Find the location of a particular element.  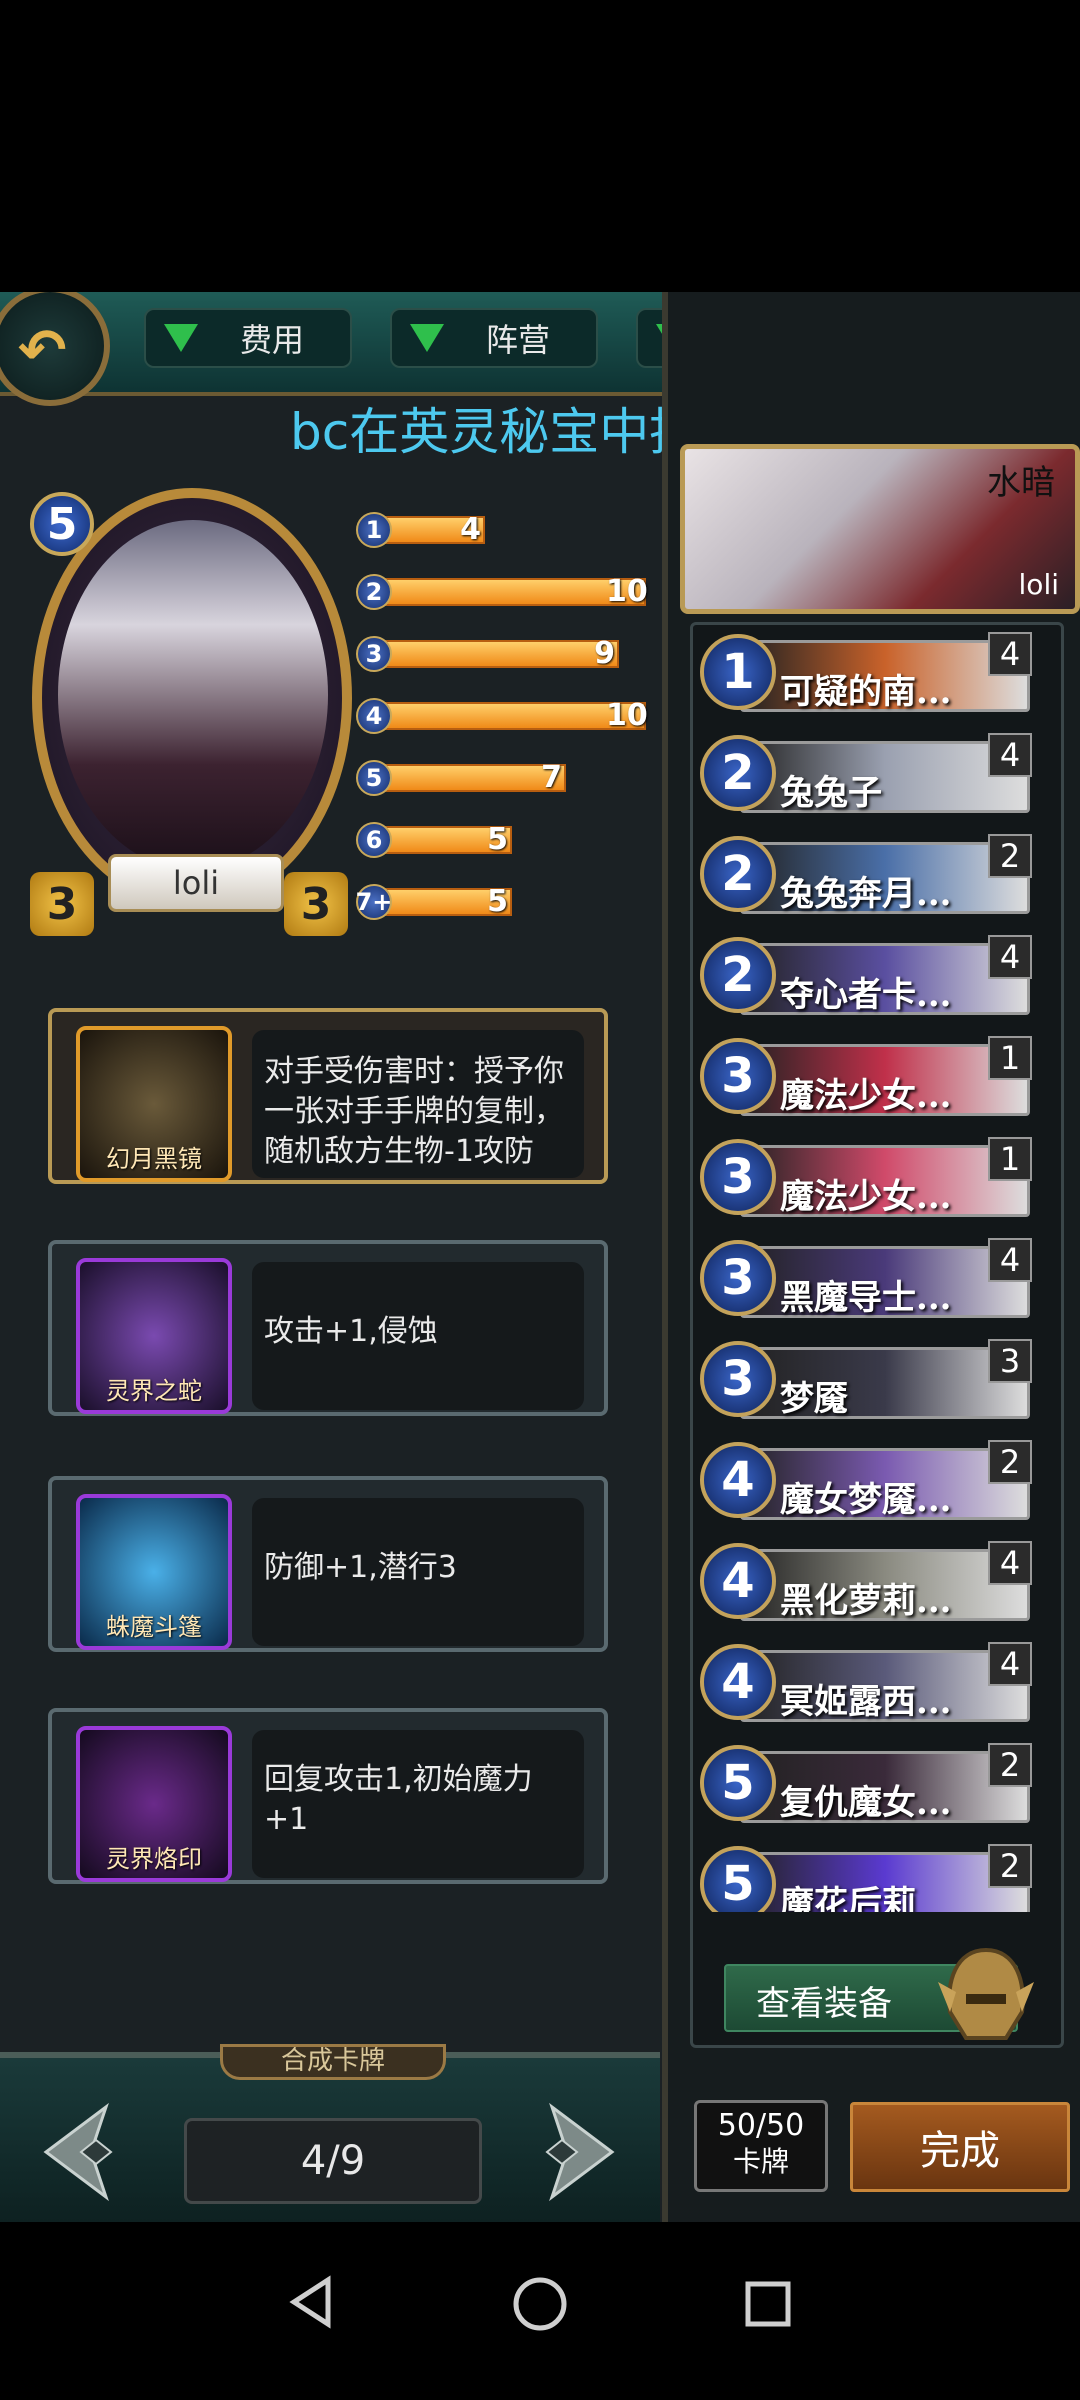

craft-cards-tab: 合成卡牌 is located at coordinates (333, 2062).